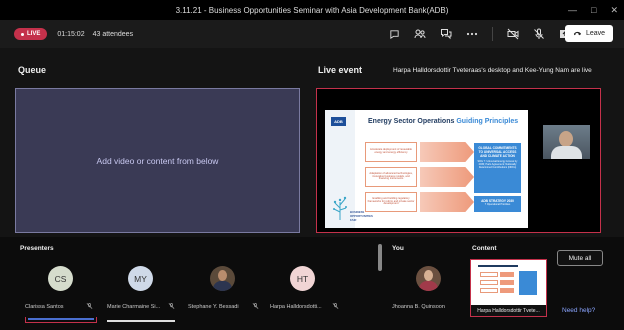 This screenshot has width=624, height=330. What do you see at coordinates (32, 70) in the screenshot?
I see `queue-heading: Queue` at bounding box center [32, 70].